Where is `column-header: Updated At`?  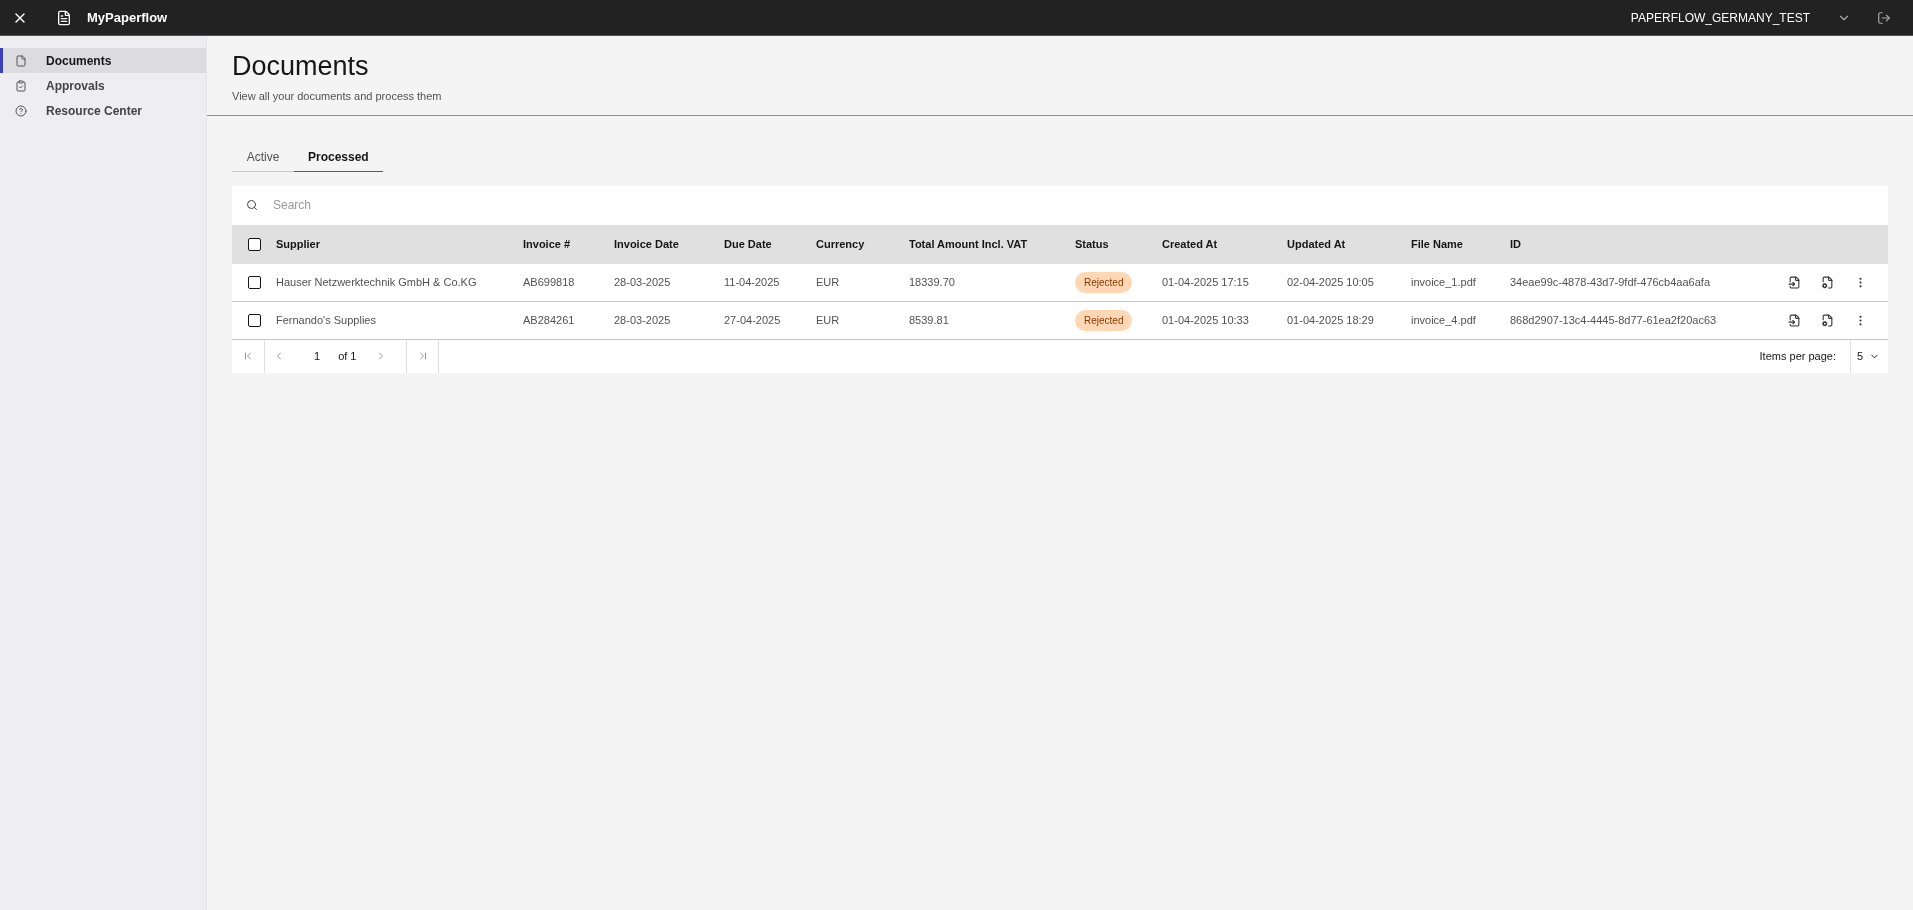 column-header: Updated At is located at coordinates (1317, 244).